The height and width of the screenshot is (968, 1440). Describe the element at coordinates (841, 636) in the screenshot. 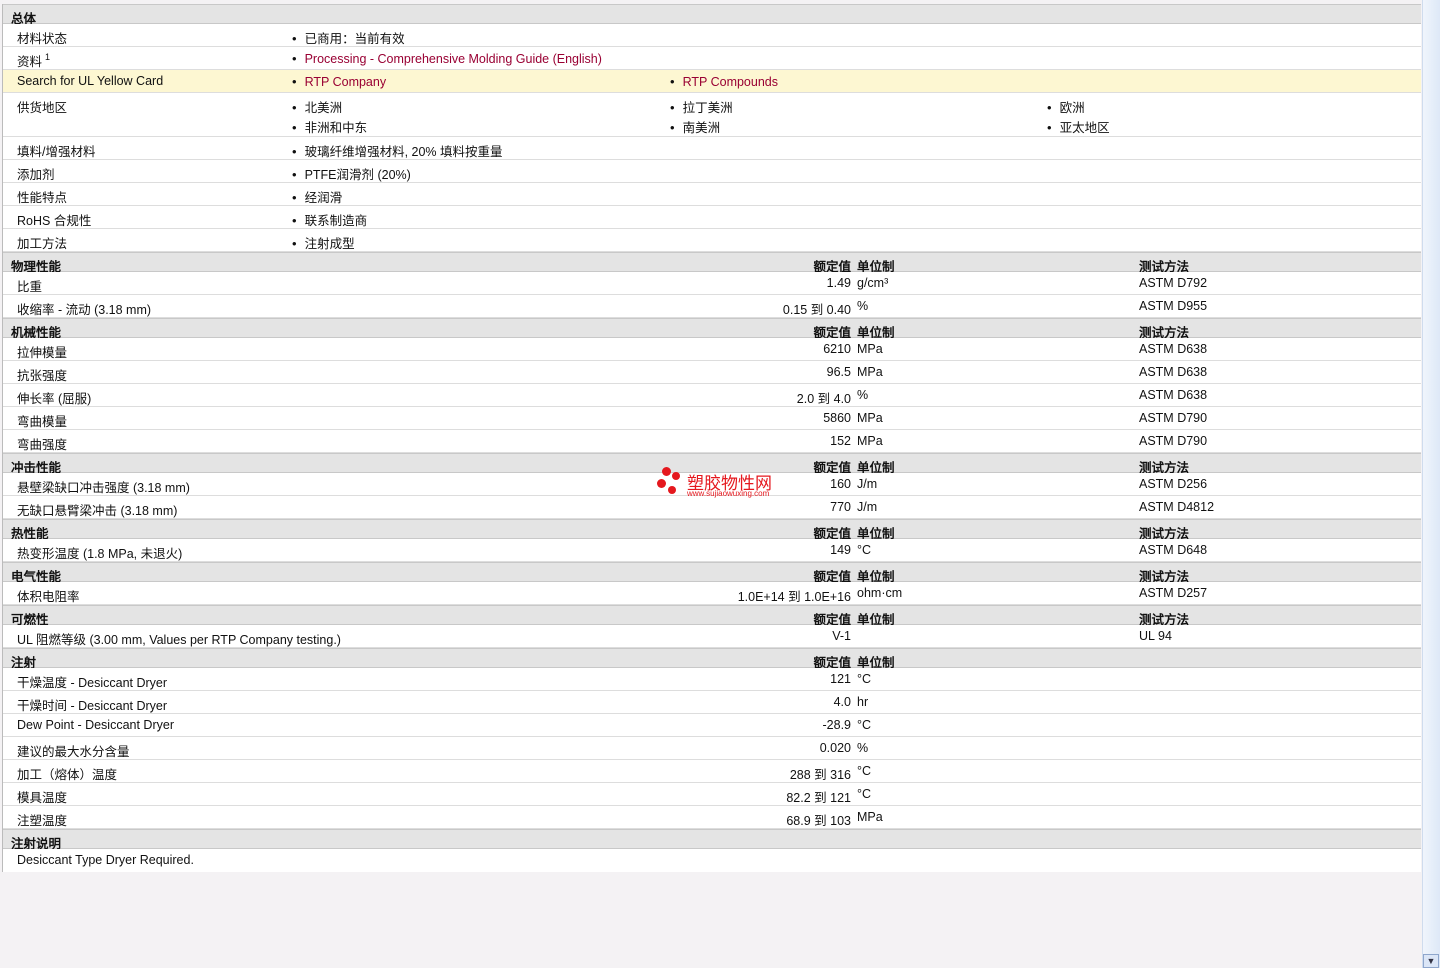

I see `property-value: V-1` at that location.